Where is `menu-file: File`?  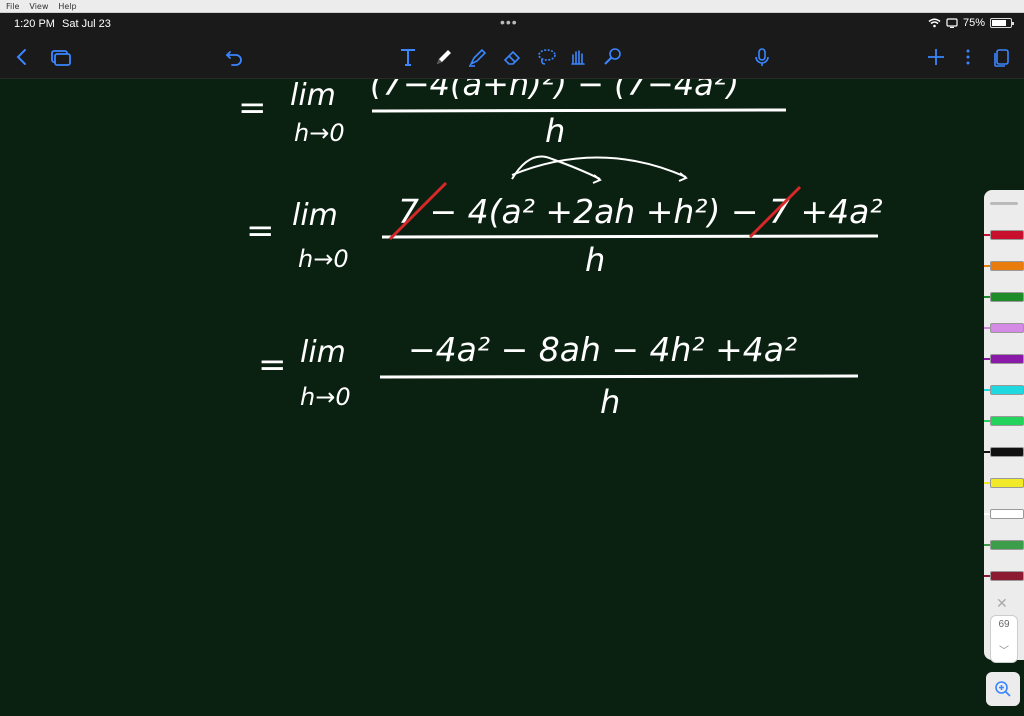 menu-file: File is located at coordinates (12, 6).